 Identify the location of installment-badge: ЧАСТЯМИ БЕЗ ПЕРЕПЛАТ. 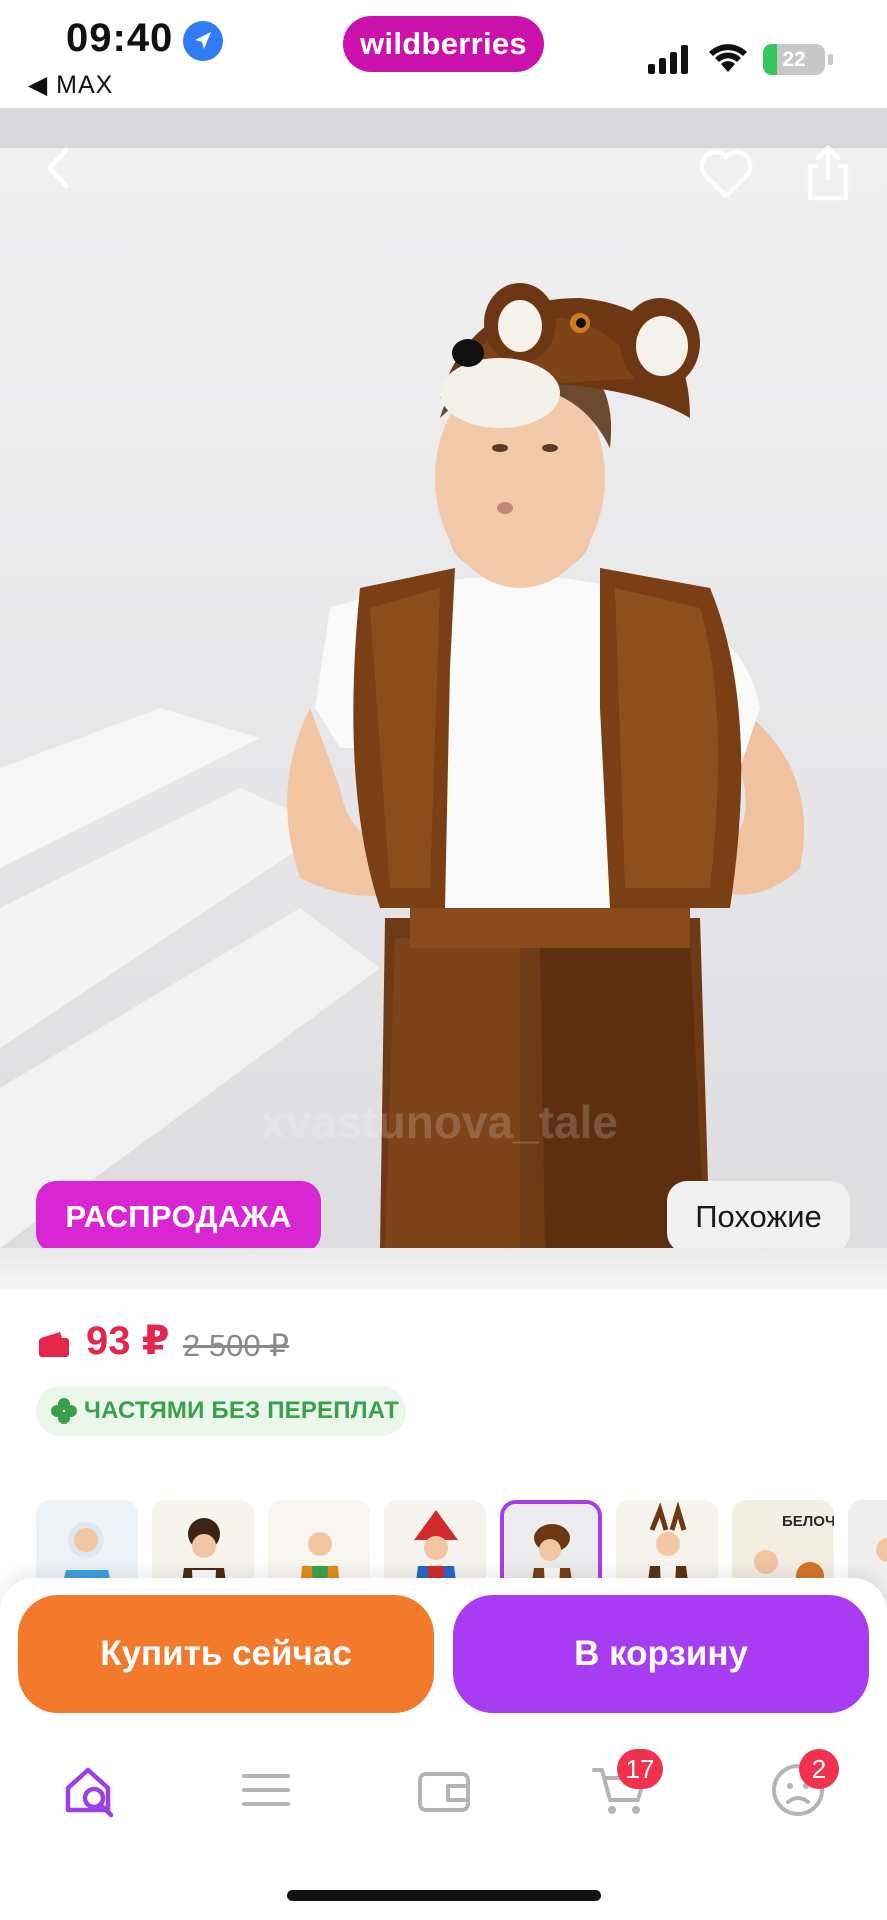
(221, 1411).